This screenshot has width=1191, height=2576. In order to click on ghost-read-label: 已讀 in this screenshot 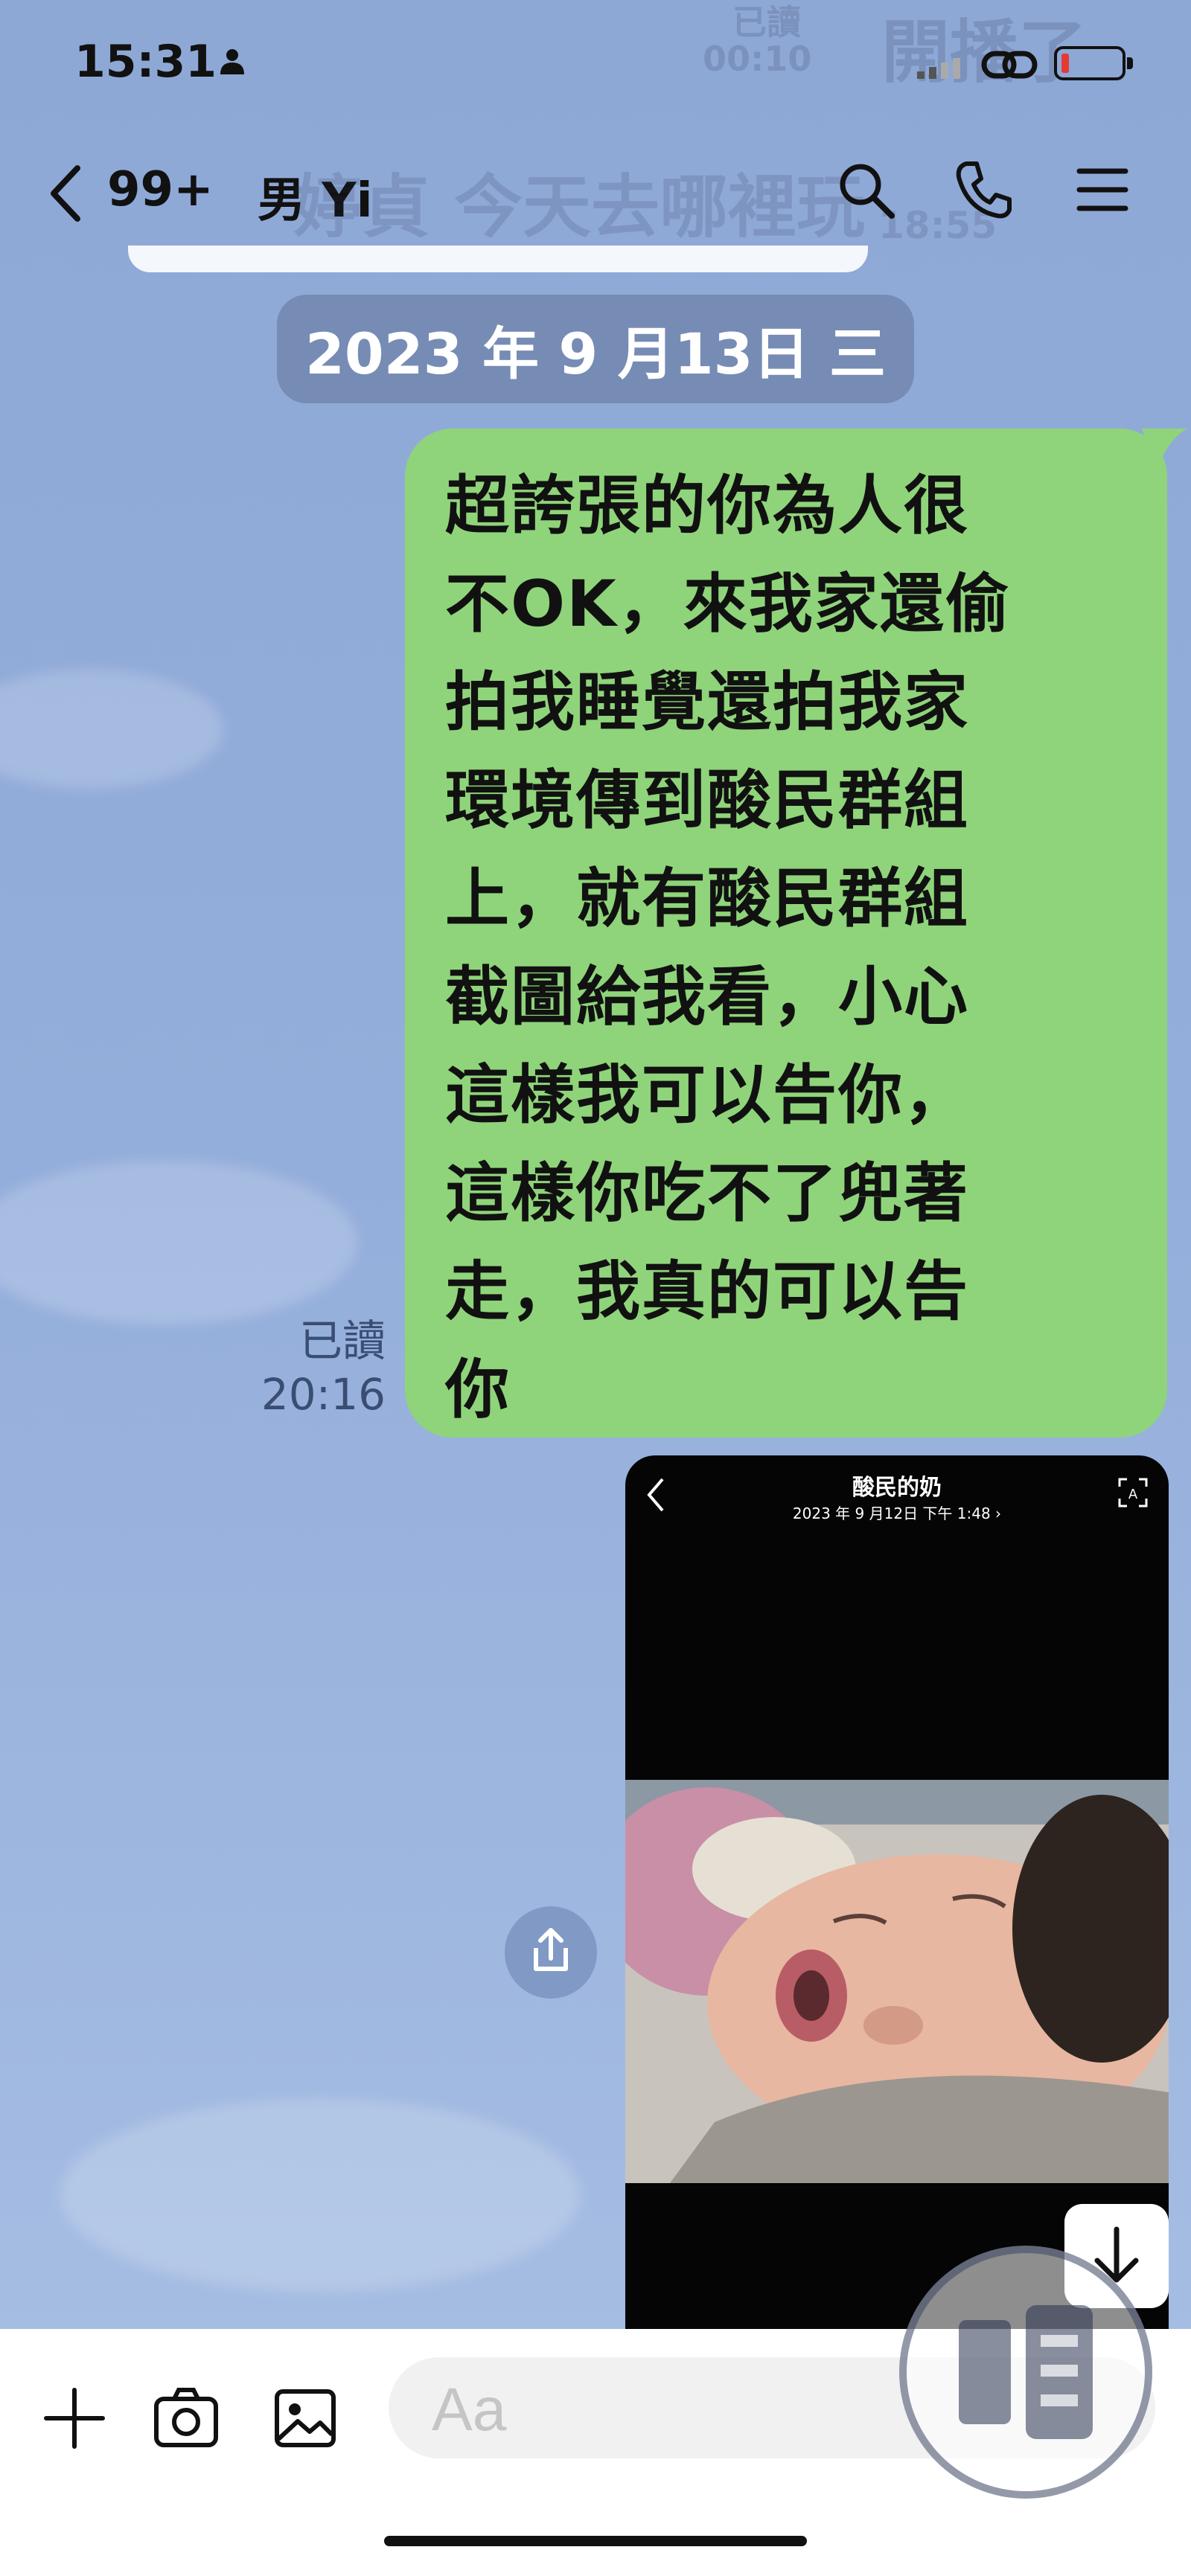, I will do `click(766, 22)`.